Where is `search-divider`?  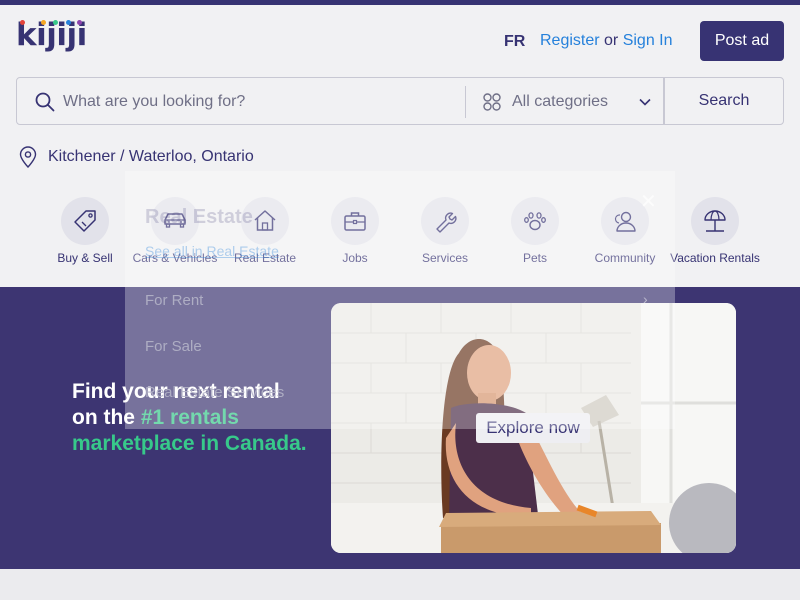
search-divider is located at coordinates (465, 102).